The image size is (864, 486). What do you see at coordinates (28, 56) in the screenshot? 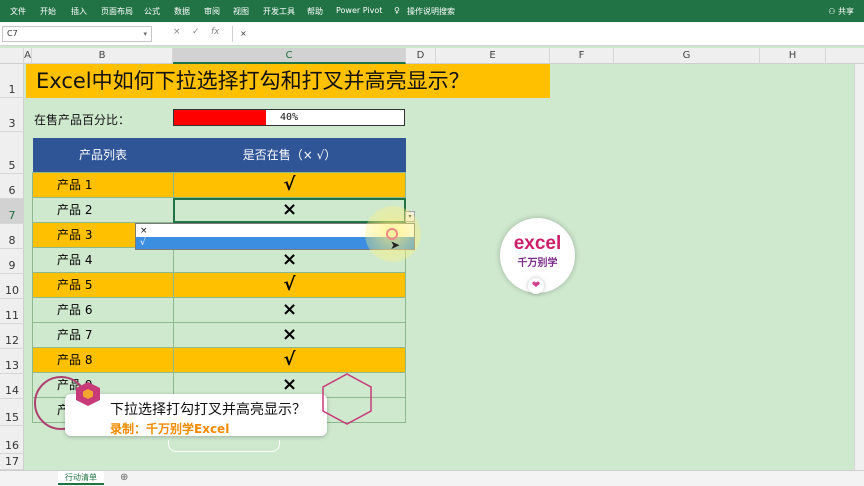
I see `column-header-a: A` at bounding box center [28, 56].